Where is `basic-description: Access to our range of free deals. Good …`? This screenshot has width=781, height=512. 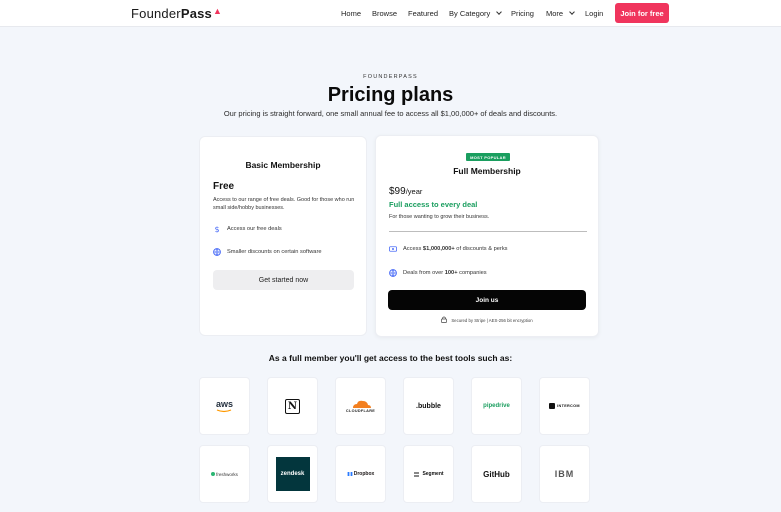
basic-description: Access to our range of free deals. Good … is located at coordinates (284, 204).